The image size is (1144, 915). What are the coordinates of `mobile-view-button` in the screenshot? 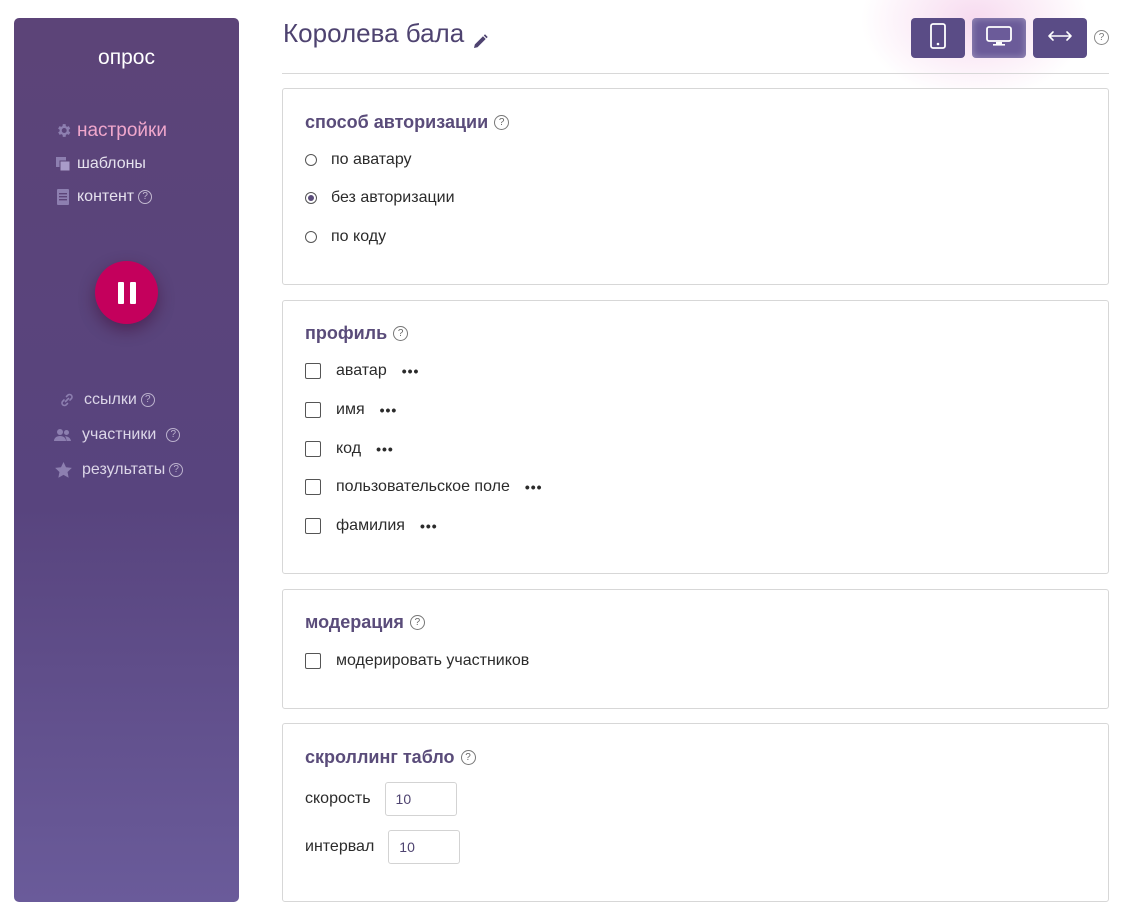 It's located at (938, 38).